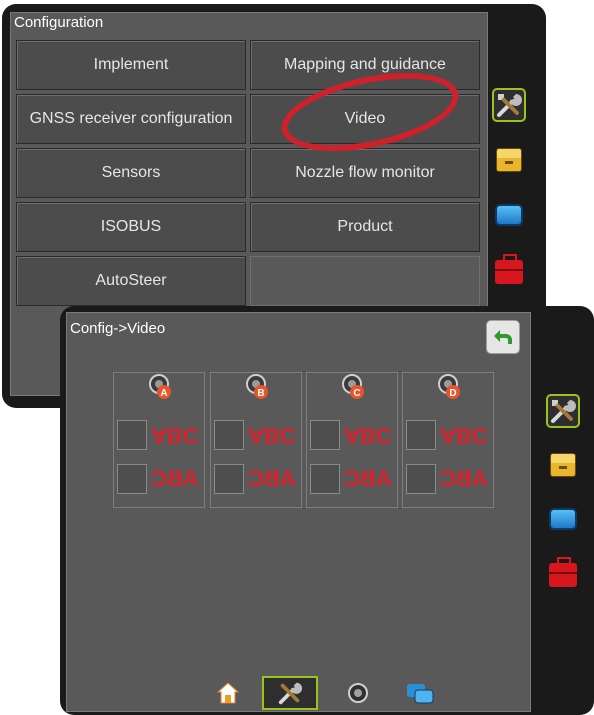 The image size is (594, 715). I want to click on camera-d-flip-horizontal-label: ABC, so click(464, 478).